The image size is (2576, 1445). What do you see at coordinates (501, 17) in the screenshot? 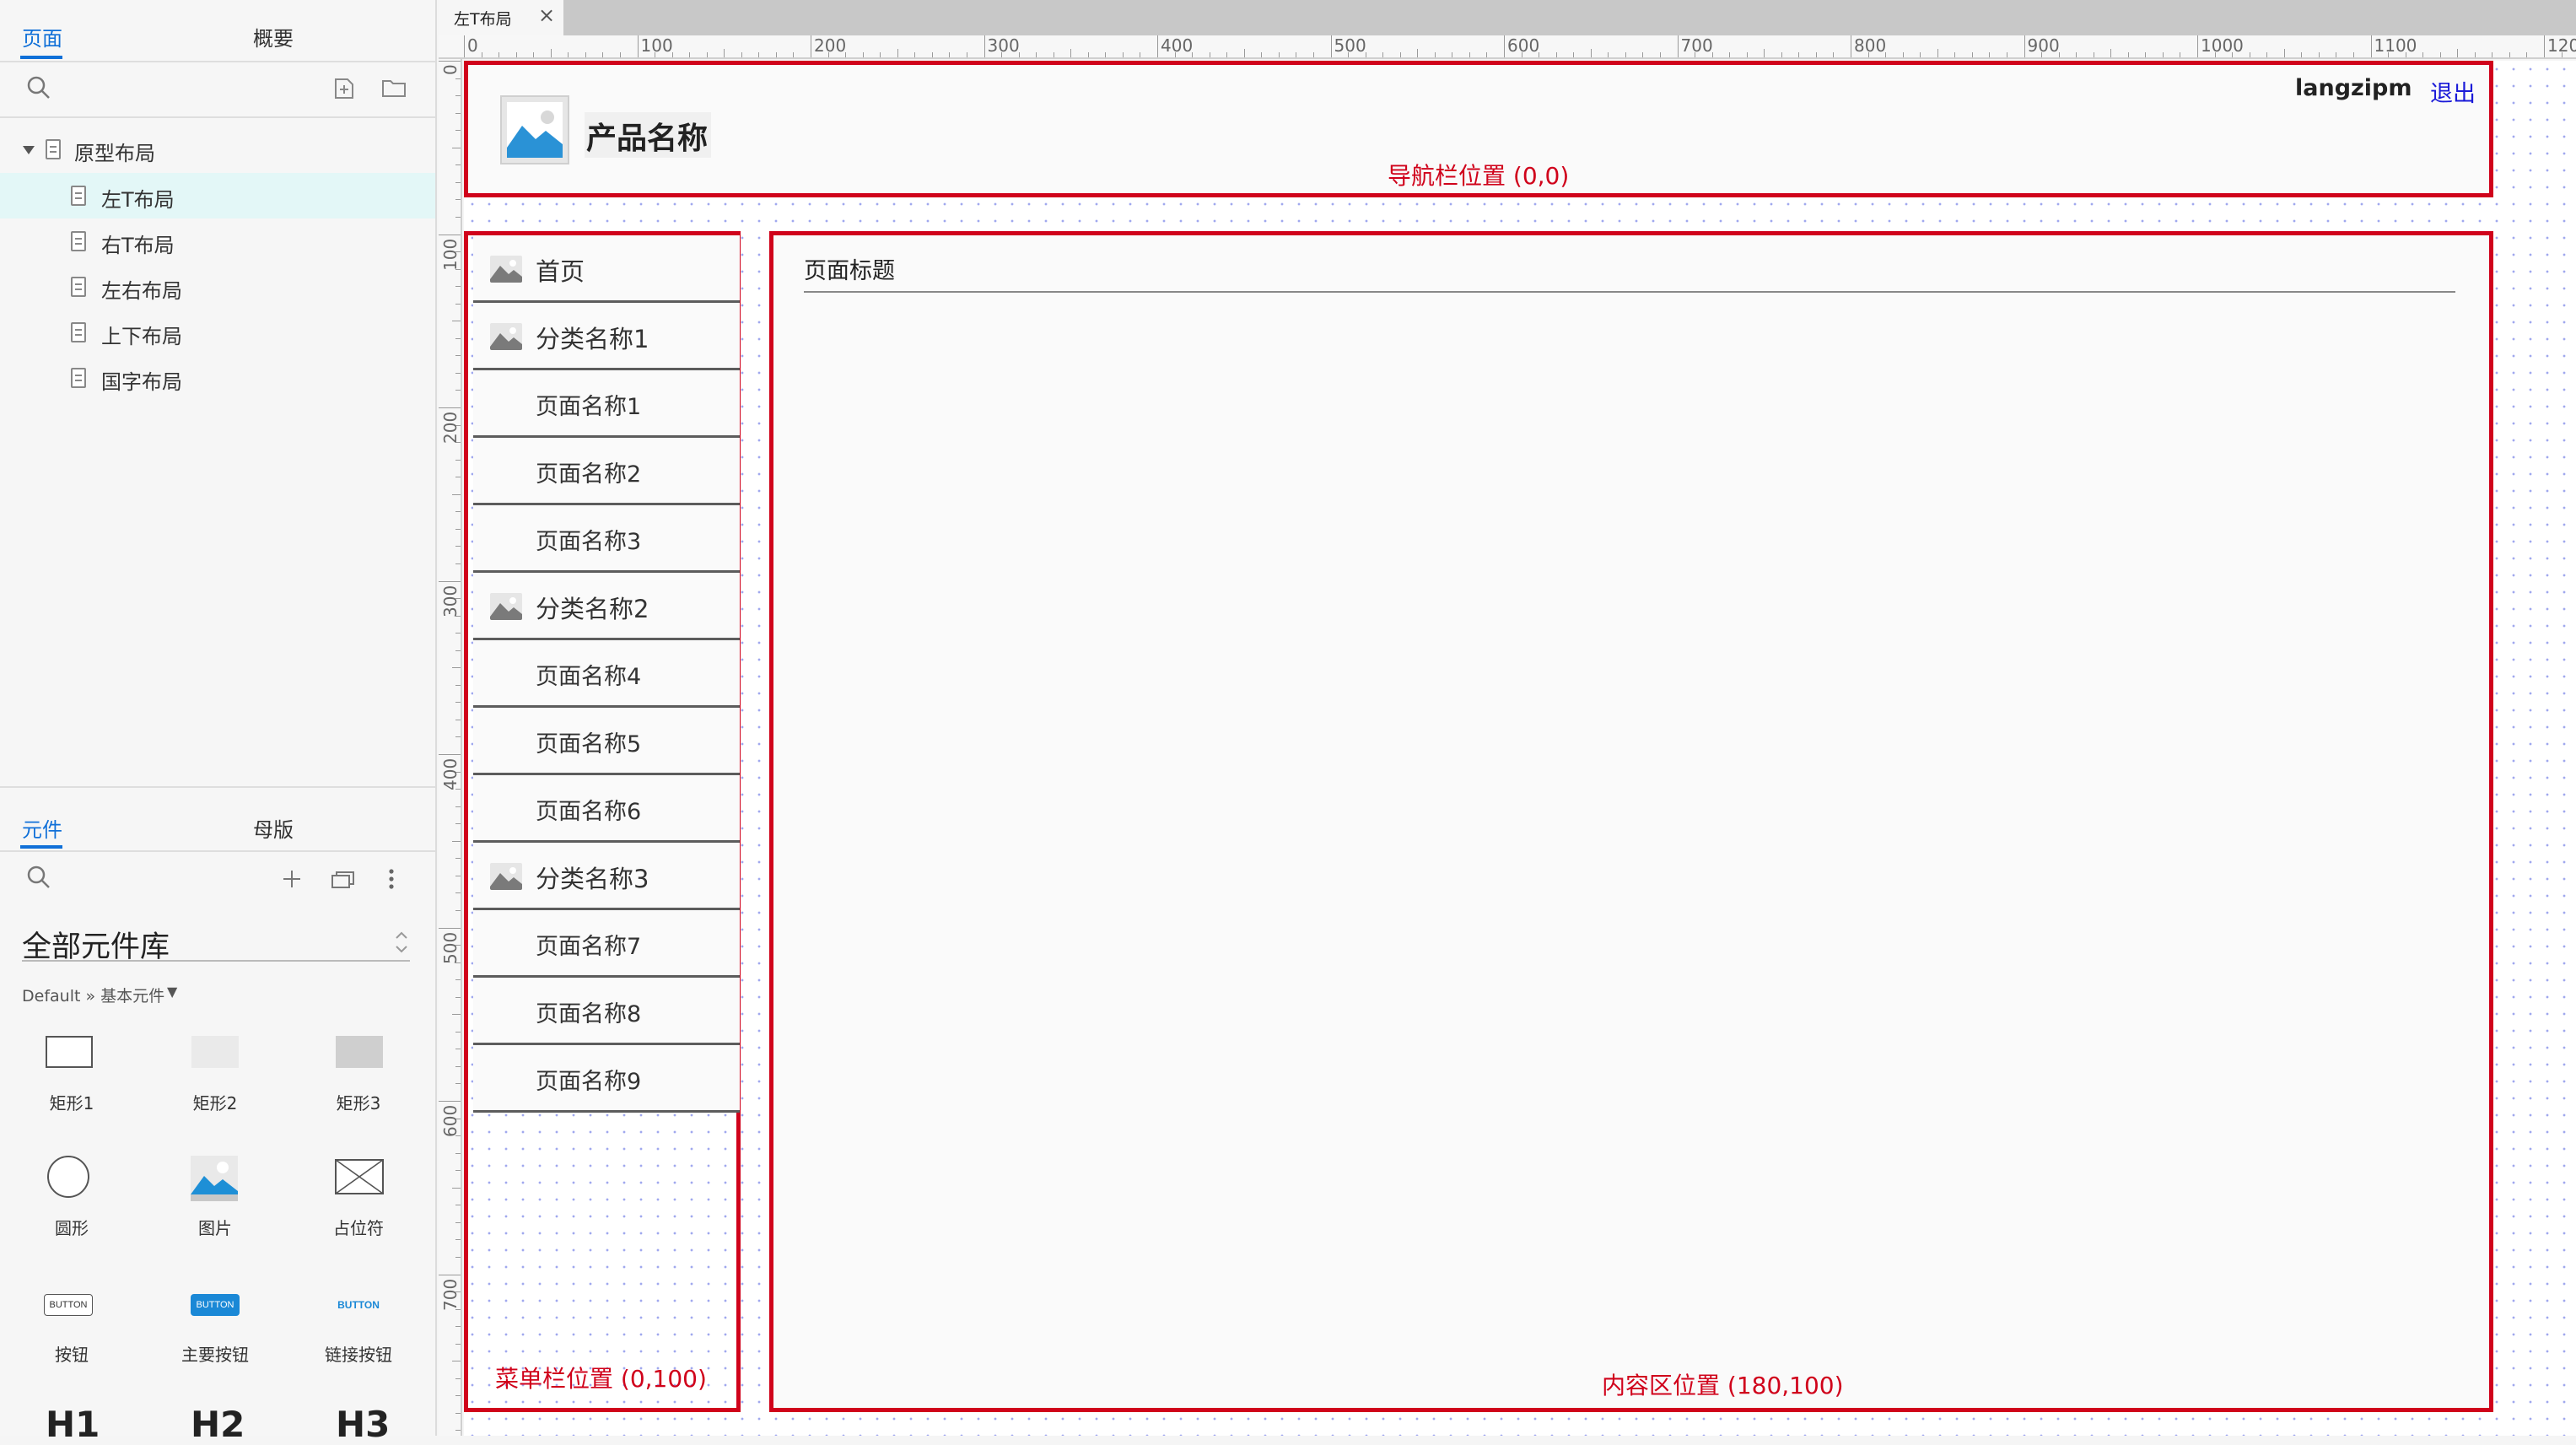
I see `document-tab: 左T布局 ×` at bounding box center [501, 17].